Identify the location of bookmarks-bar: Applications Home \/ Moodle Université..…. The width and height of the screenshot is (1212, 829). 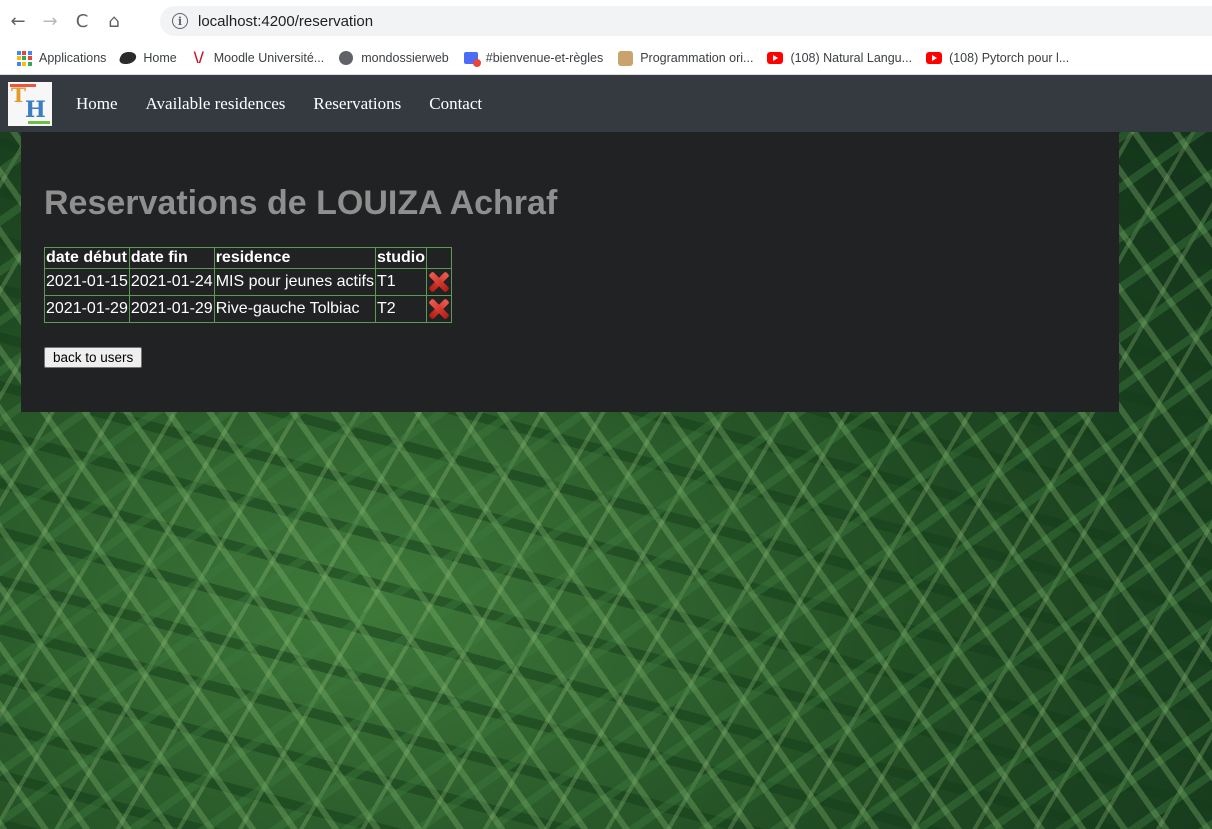
(606, 58).